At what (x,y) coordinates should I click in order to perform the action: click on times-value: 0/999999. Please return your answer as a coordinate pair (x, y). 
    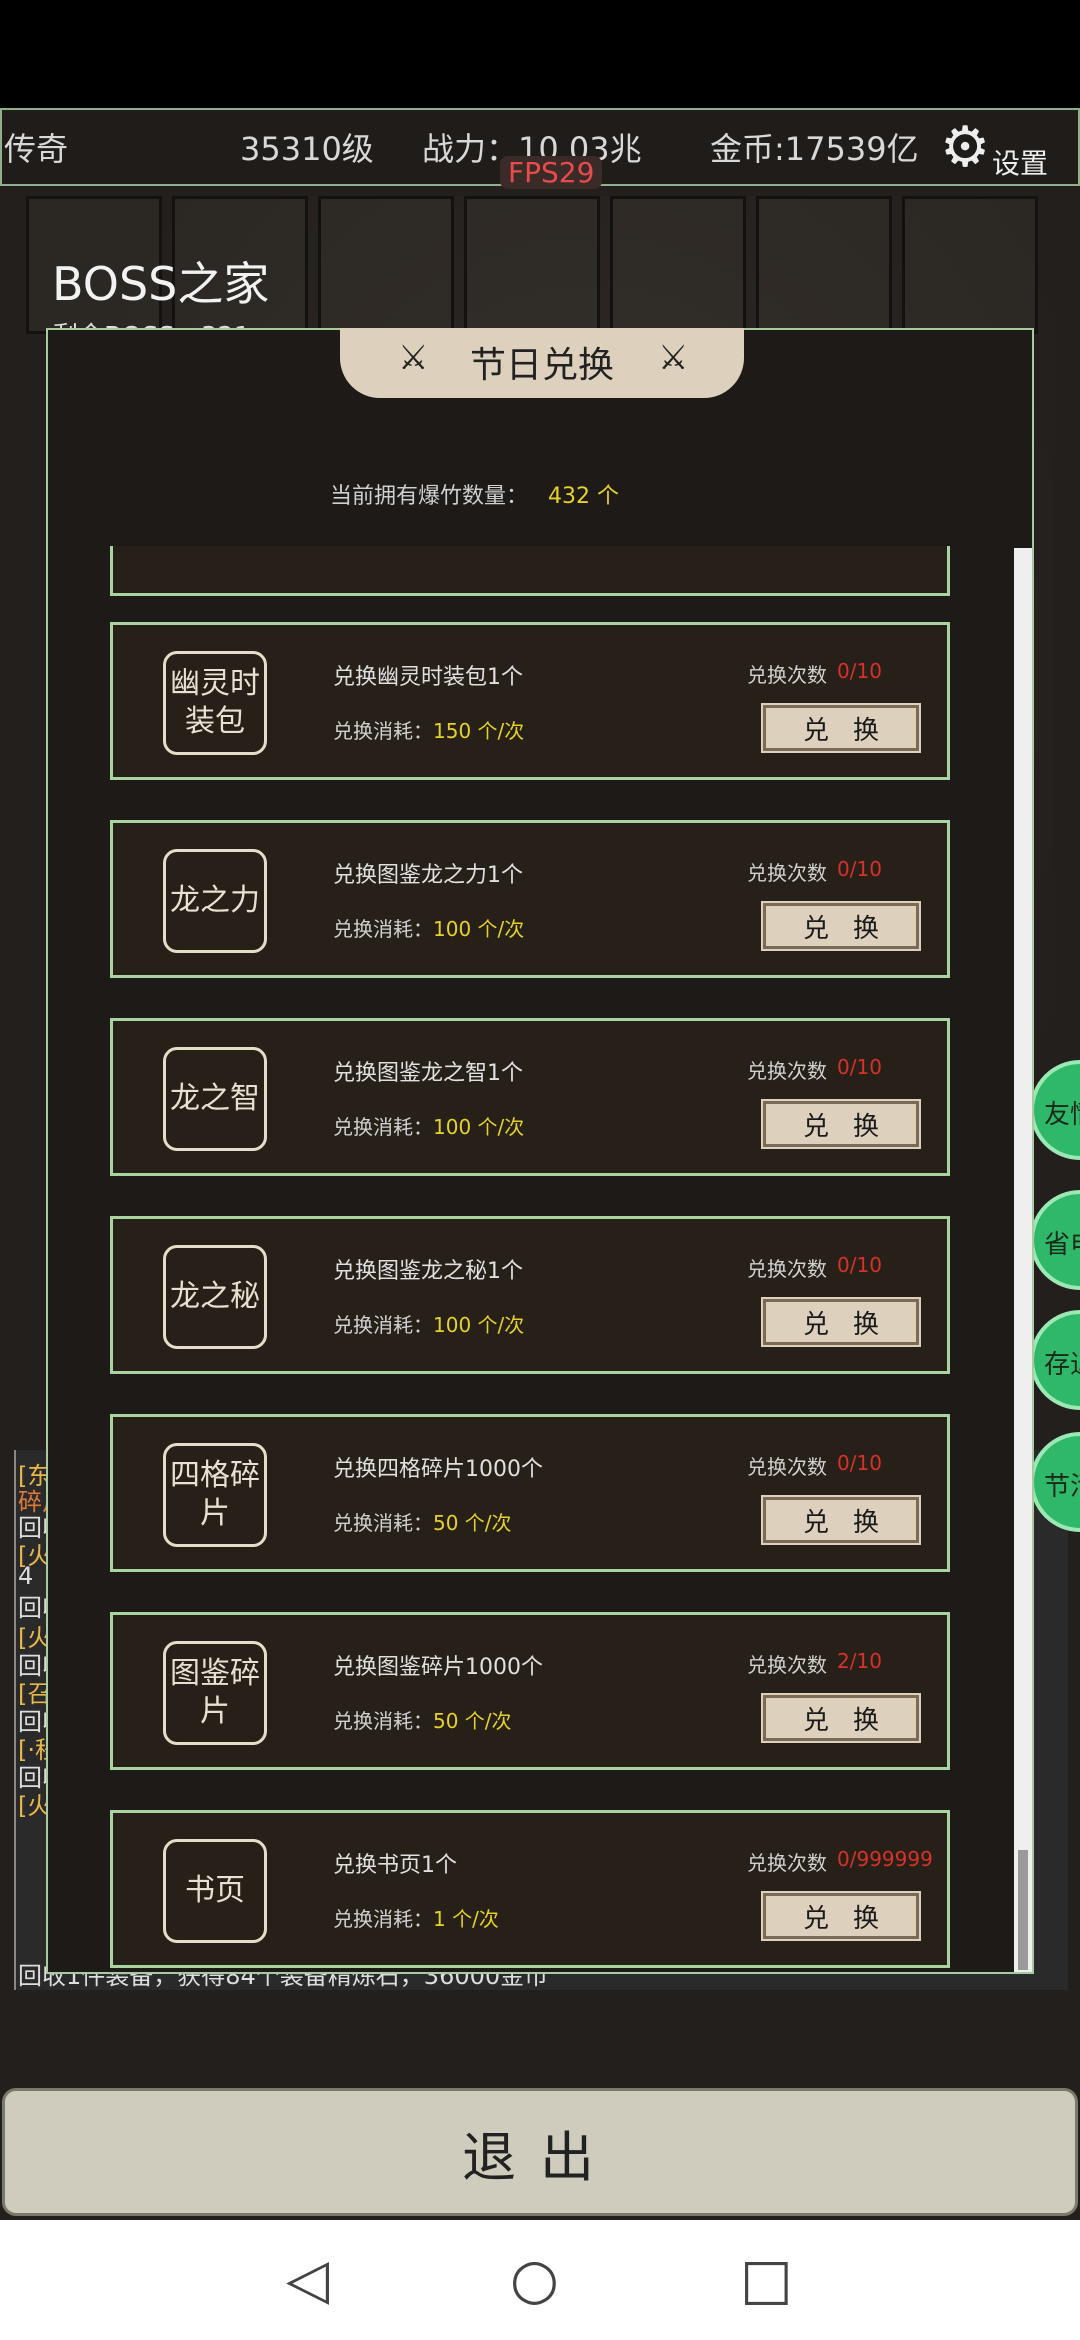
    Looking at the image, I should click on (885, 1859).